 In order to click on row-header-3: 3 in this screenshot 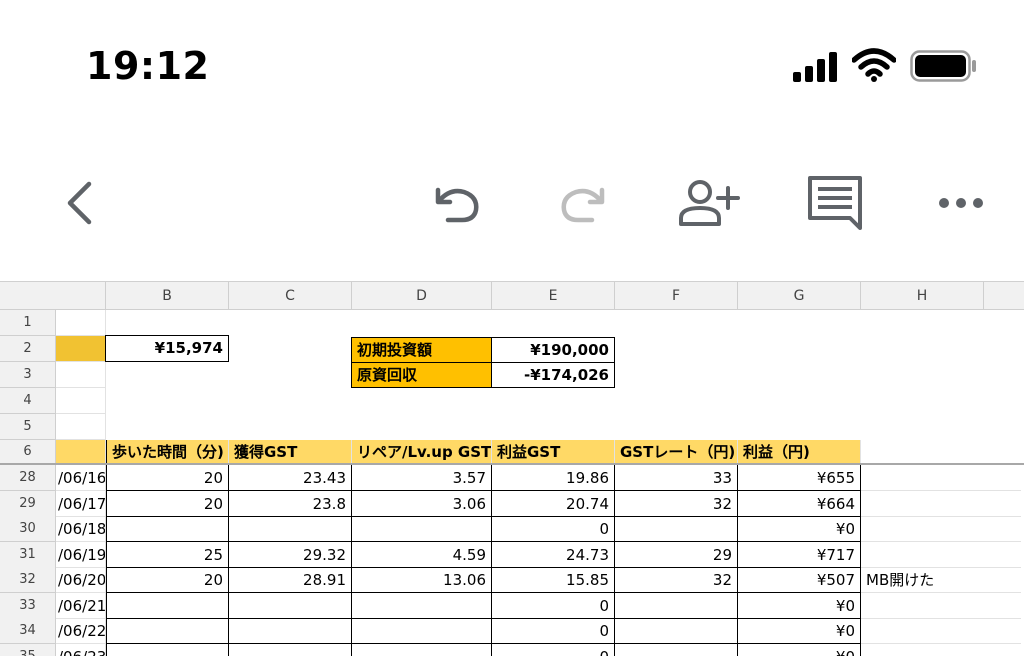, I will do `click(28, 375)`.